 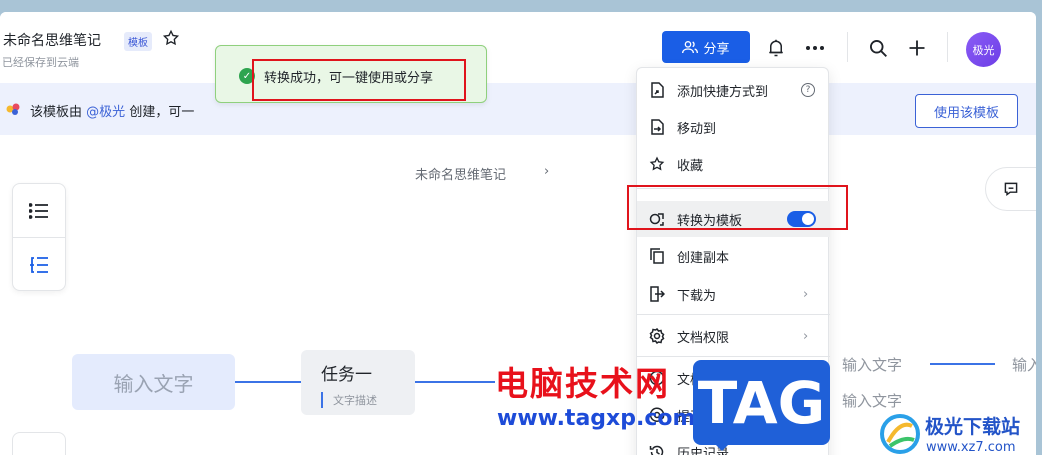 What do you see at coordinates (657, 256) in the screenshot?
I see `copy-icon` at bounding box center [657, 256].